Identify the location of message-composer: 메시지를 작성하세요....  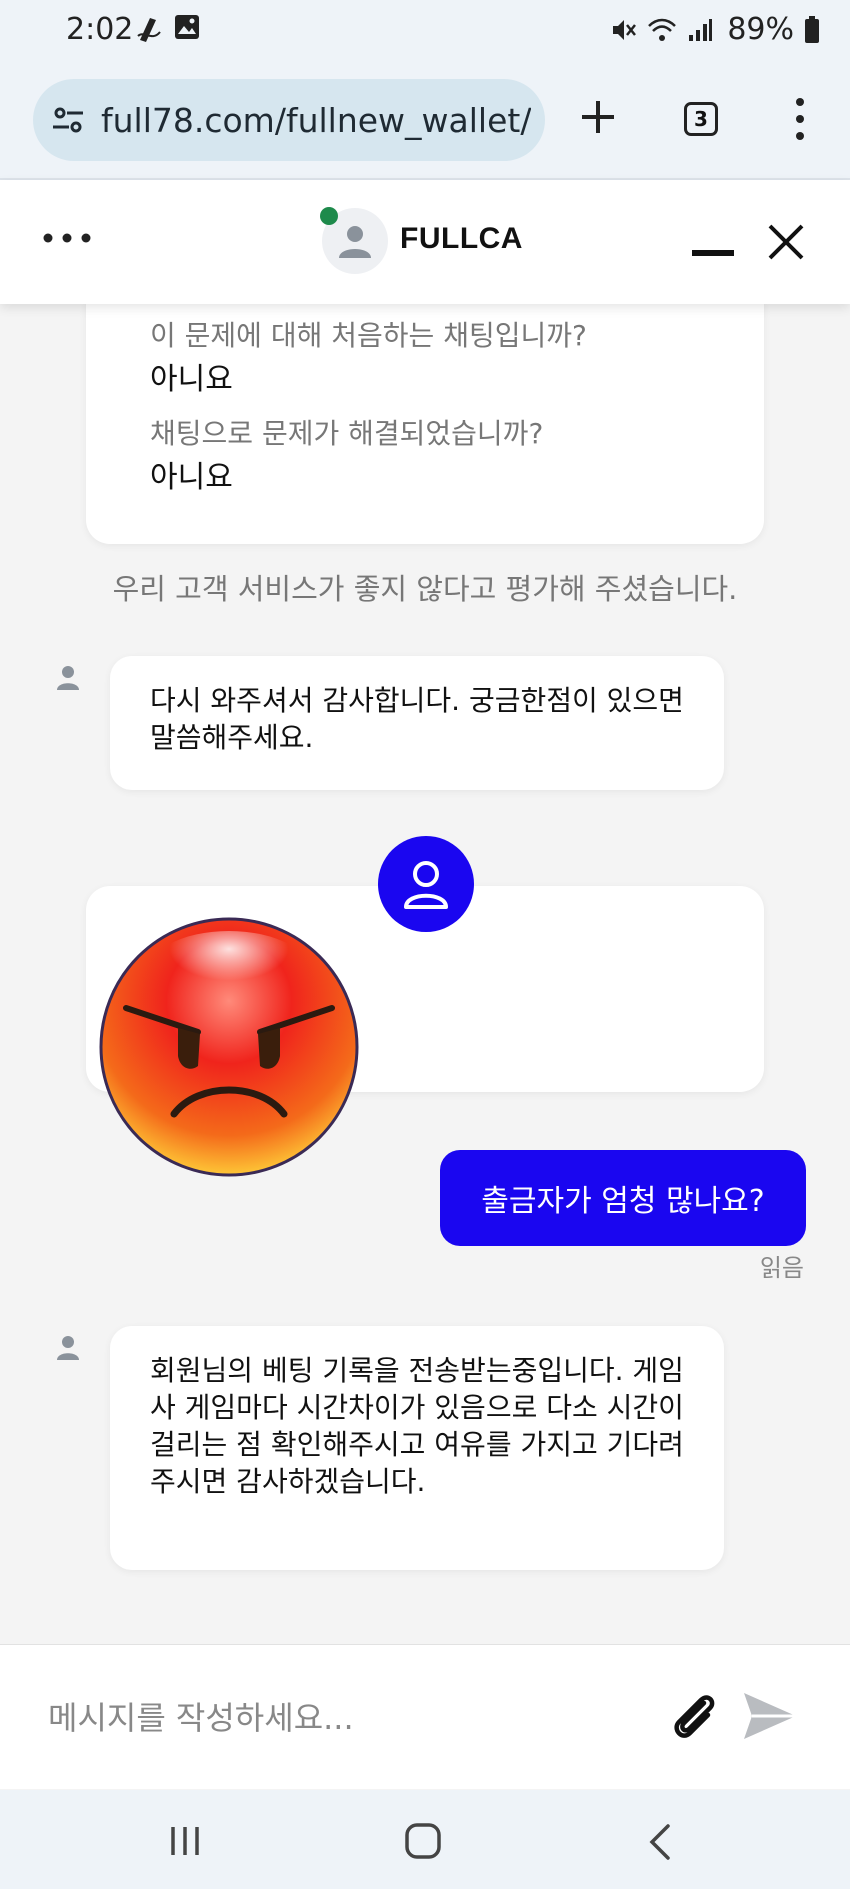
(425, 1716).